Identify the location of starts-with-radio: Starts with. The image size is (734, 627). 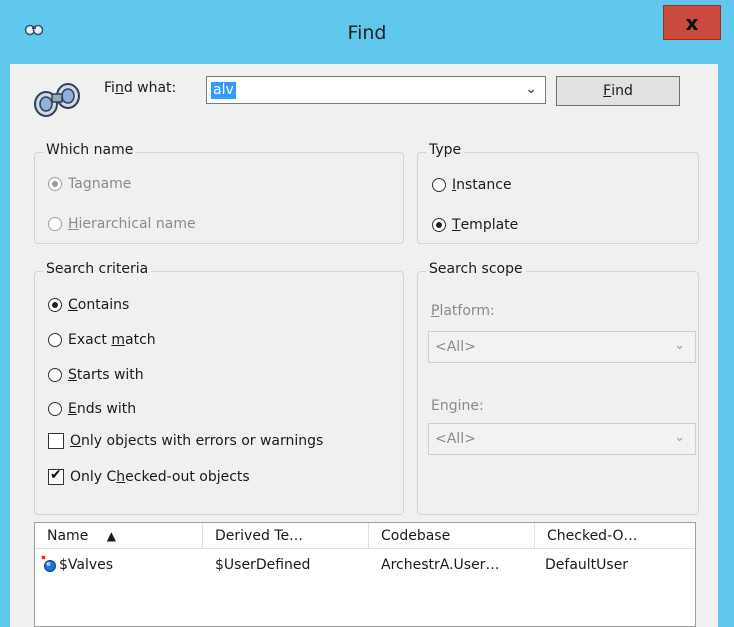
(96, 375).